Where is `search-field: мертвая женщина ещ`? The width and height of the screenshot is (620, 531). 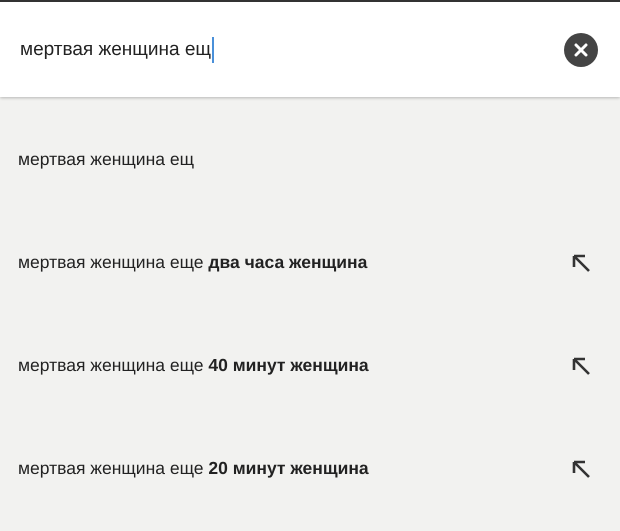 search-field: мертвая женщина ещ is located at coordinates (116, 49).